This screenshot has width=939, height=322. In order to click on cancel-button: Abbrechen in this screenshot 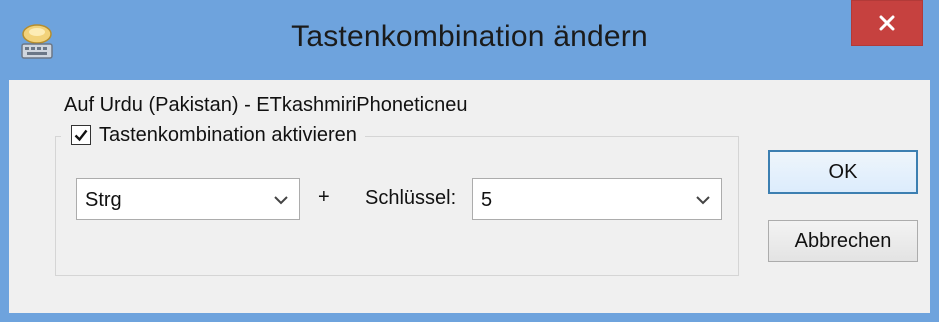, I will do `click(843, 241)`.